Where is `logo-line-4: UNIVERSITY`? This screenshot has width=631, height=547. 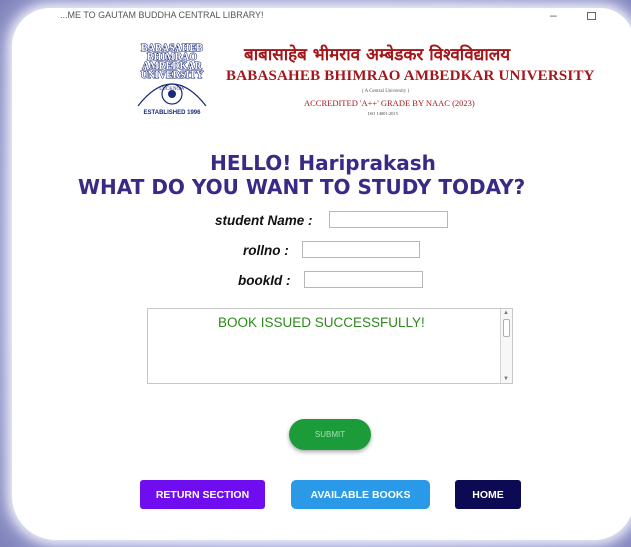
logo-line-4: UNIVERSITY is located at coordinates (173, 75).